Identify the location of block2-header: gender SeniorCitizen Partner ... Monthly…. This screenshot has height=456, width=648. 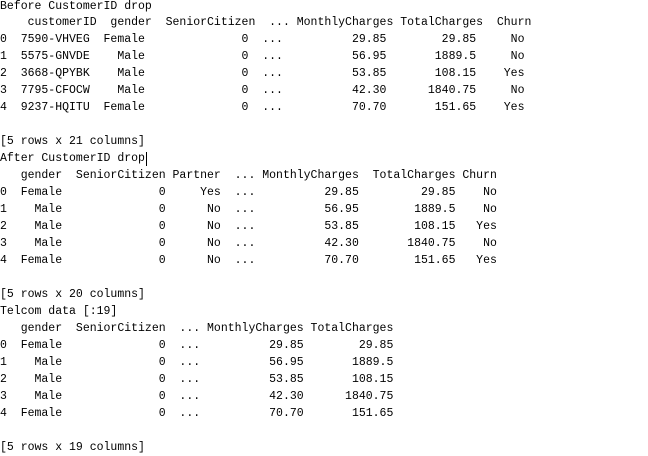
(248, 175).